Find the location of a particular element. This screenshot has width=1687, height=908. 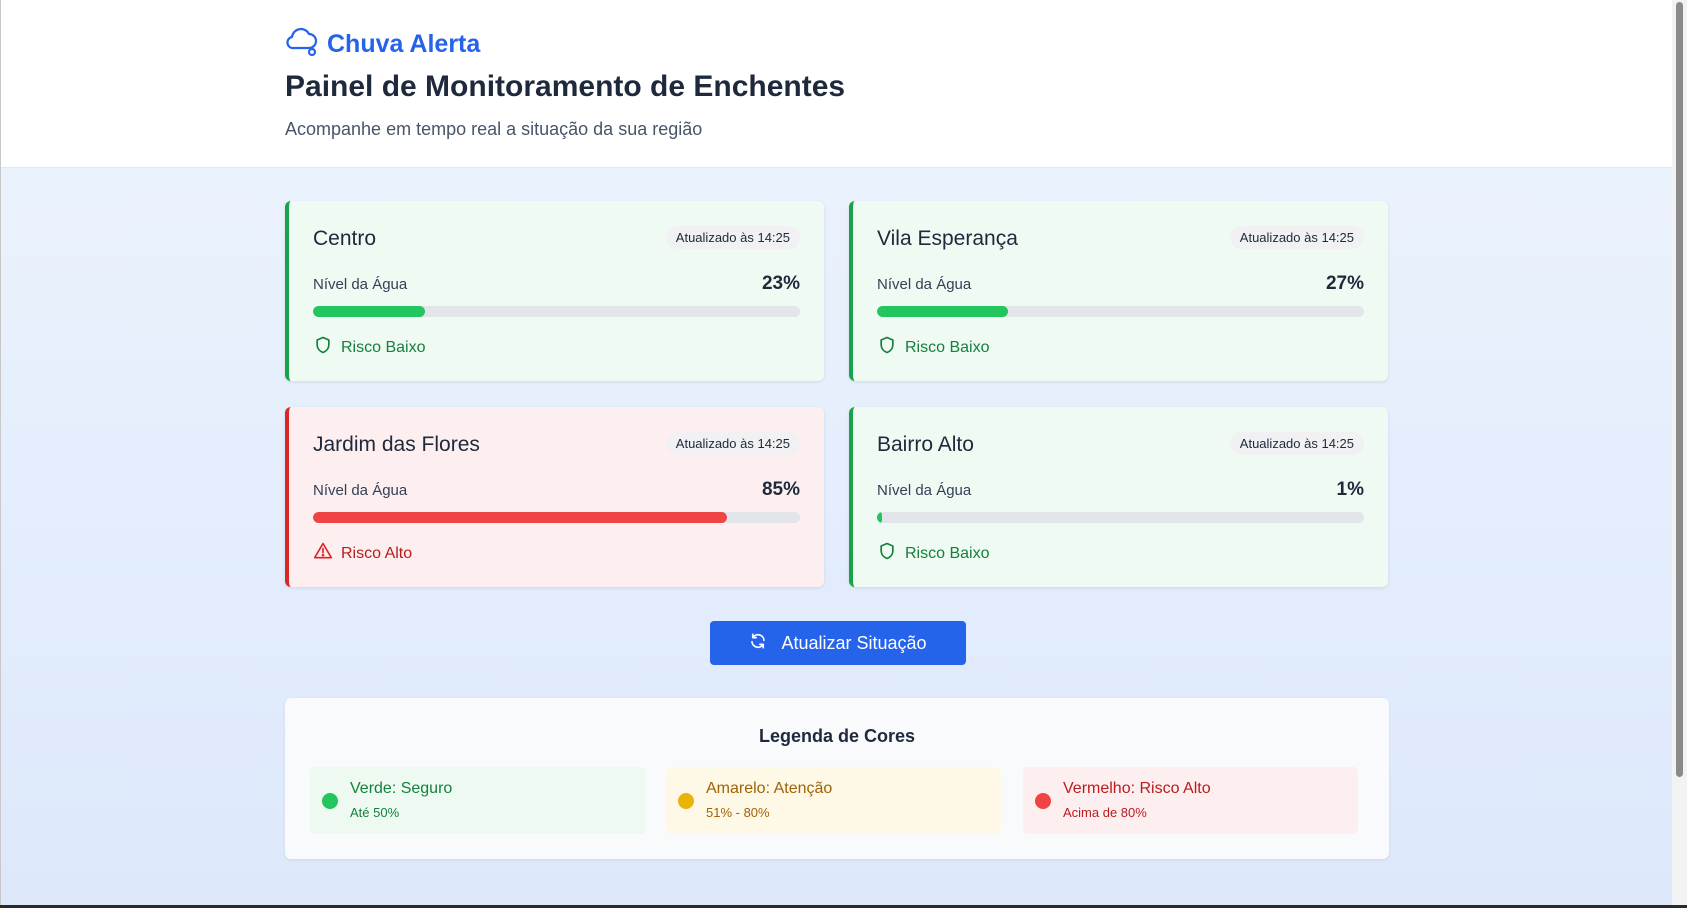

yellow-dot-icon is located at coordinates (686, 801).